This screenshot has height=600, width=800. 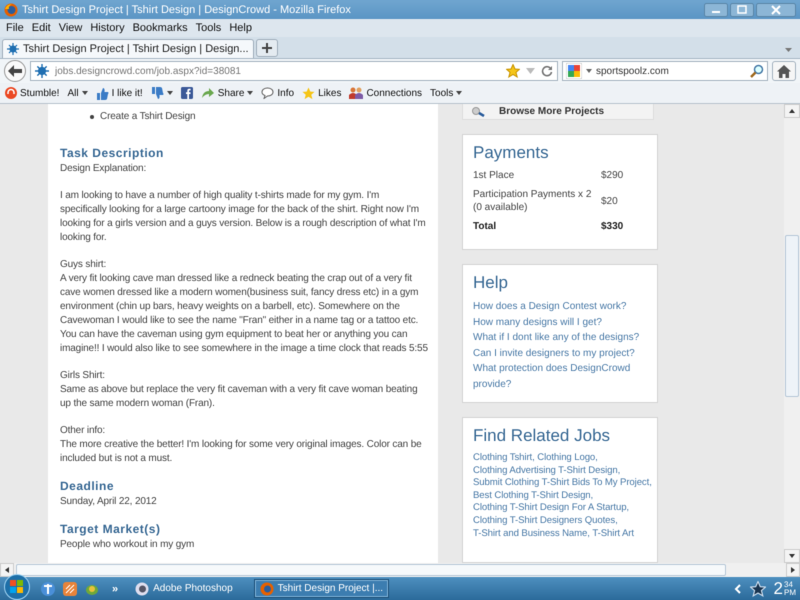 What do you see at coordinates (83, 431) in the screenshot?
I see `body-text: Other info:` at bounding box center [83, 431].